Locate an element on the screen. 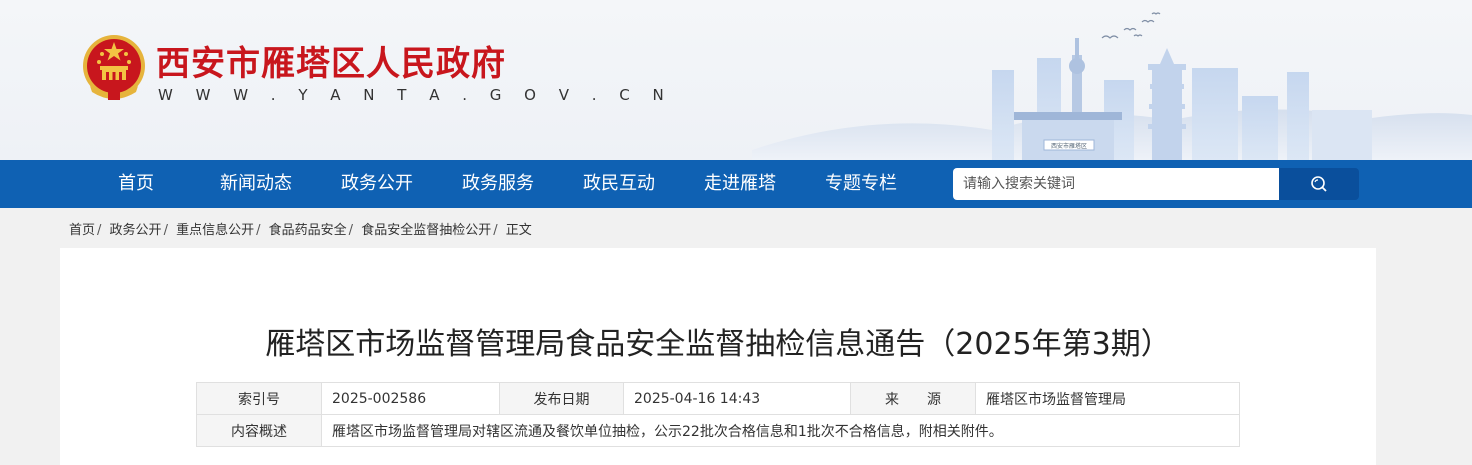 The height and width of the screenshot is (465, 1472). breadcrumb-home: 首页 is located at coordinates (82, 230).